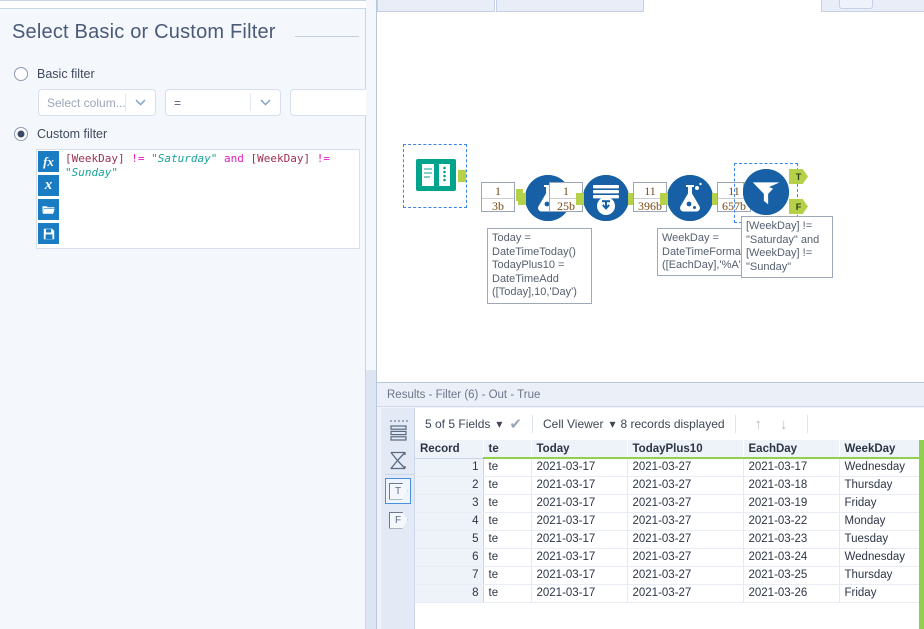 The image size is (924, 629). I want to click on table-cell-record: 1, so click(449, 467).